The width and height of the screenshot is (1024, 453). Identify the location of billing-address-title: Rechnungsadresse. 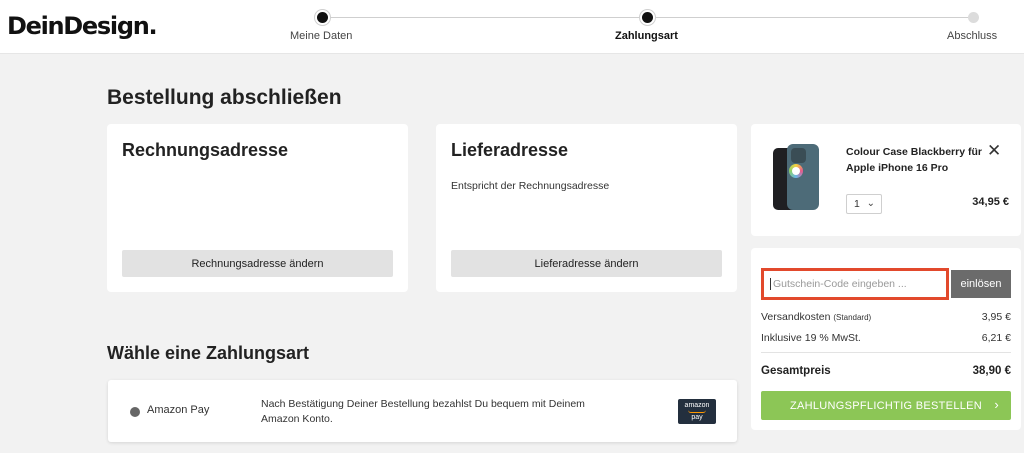
(205, 150).